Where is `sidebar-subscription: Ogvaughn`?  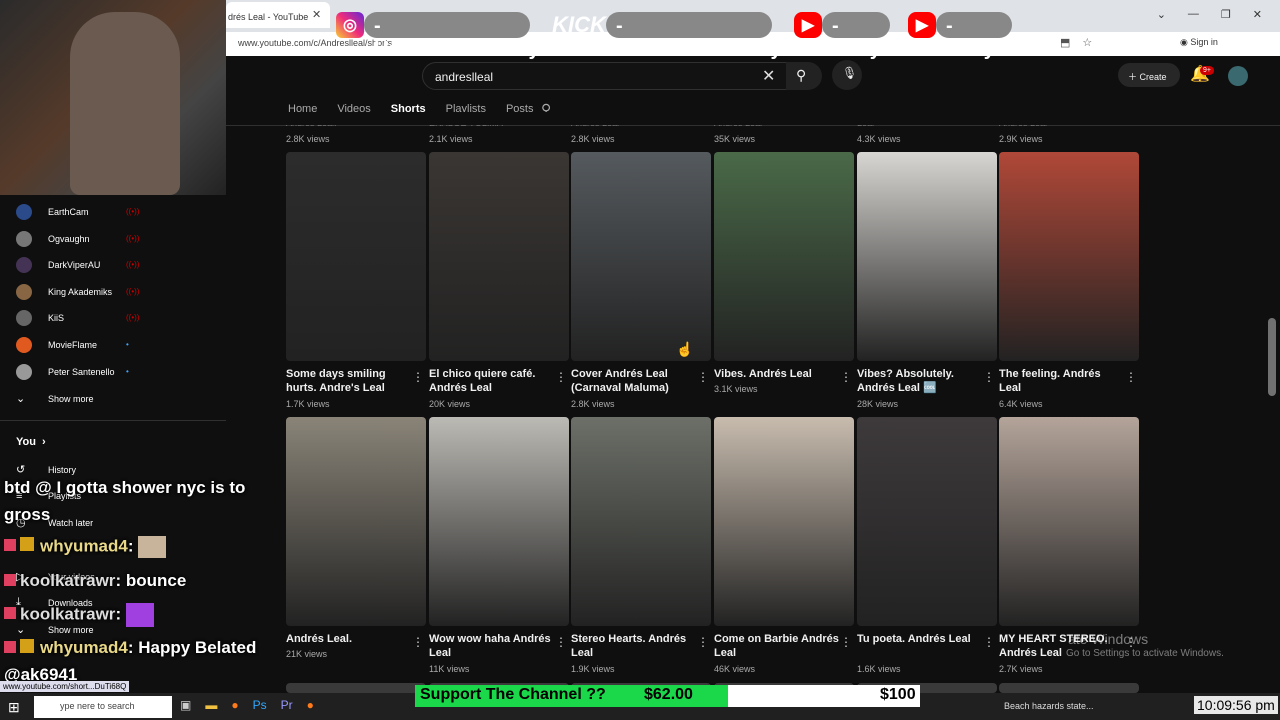 sidebar-subscription: Ogvaughn is located at coordinates (53, 239).